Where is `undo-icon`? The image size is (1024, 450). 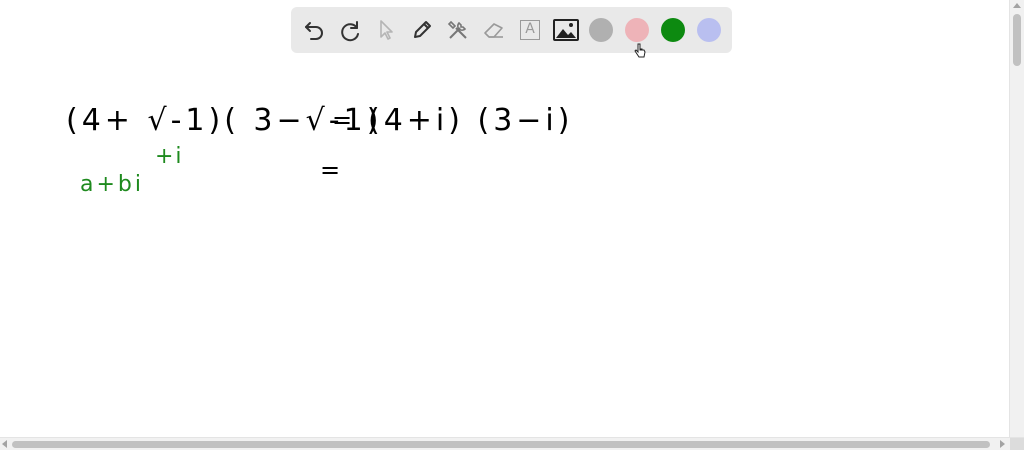 undo-icon is located at coordinates (314, 30).